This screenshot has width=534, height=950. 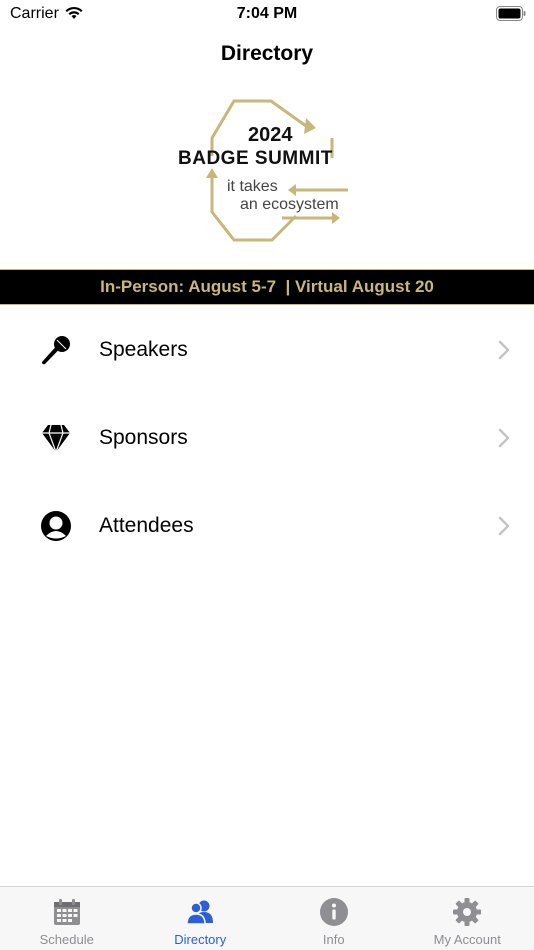 I want to click on logo-hexagon-graphic, so click(x=277, y=170).